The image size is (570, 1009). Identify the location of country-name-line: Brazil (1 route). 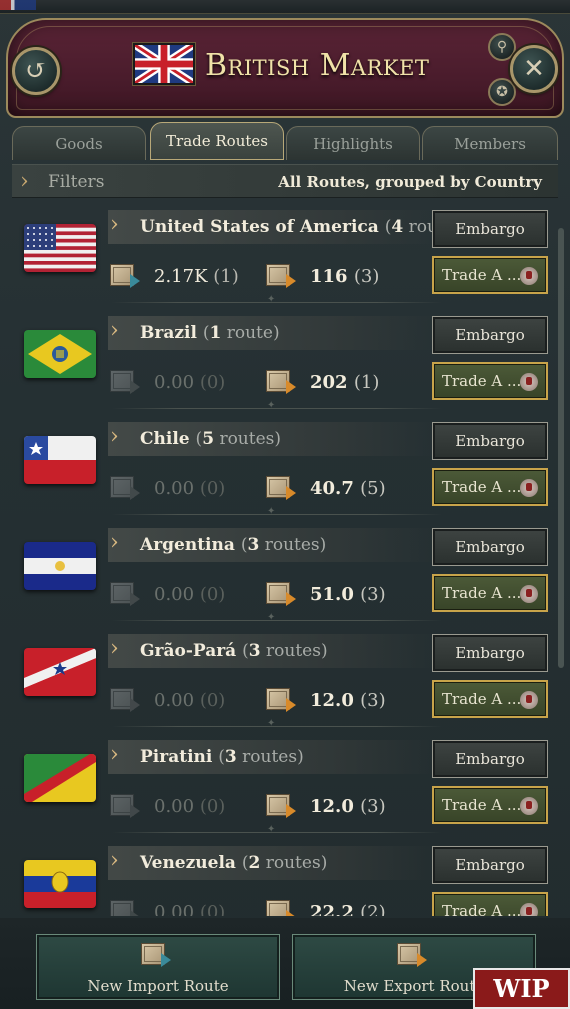
(210, 333).